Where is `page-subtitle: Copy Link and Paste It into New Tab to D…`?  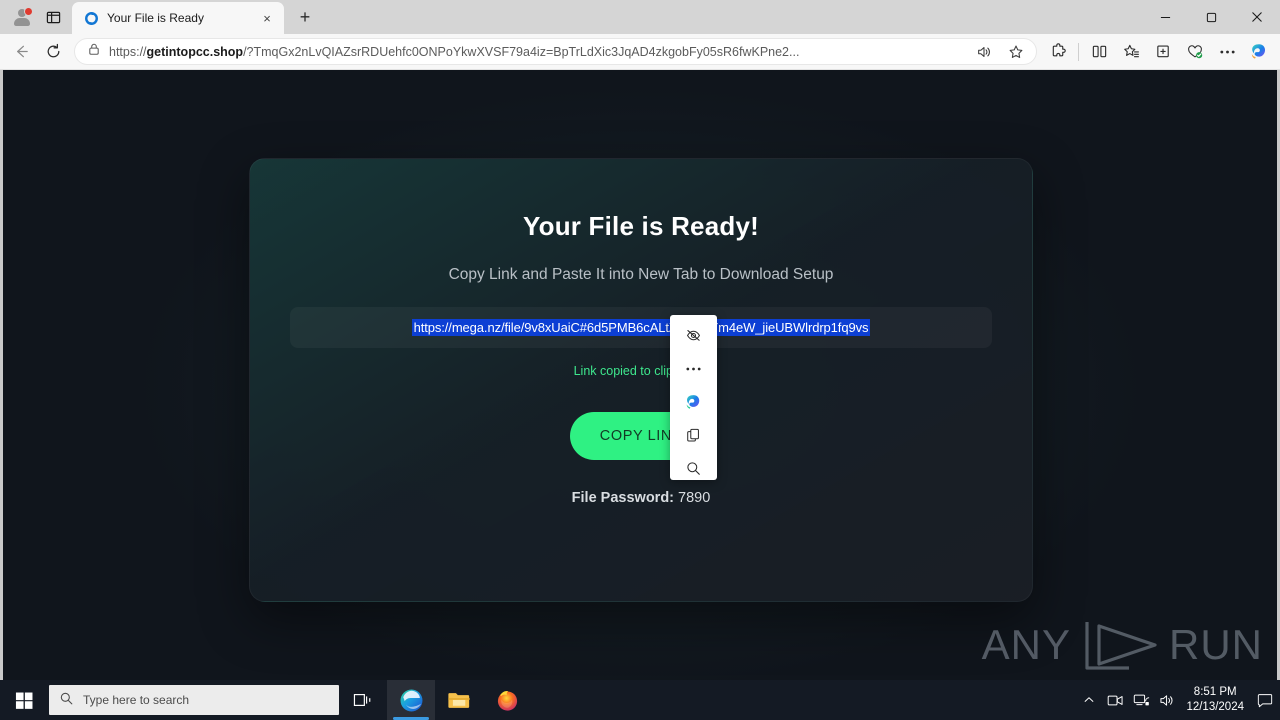
page-subtitle: Copy Link and Paste It into New Tab to D… is located at coordinates (641, 274).